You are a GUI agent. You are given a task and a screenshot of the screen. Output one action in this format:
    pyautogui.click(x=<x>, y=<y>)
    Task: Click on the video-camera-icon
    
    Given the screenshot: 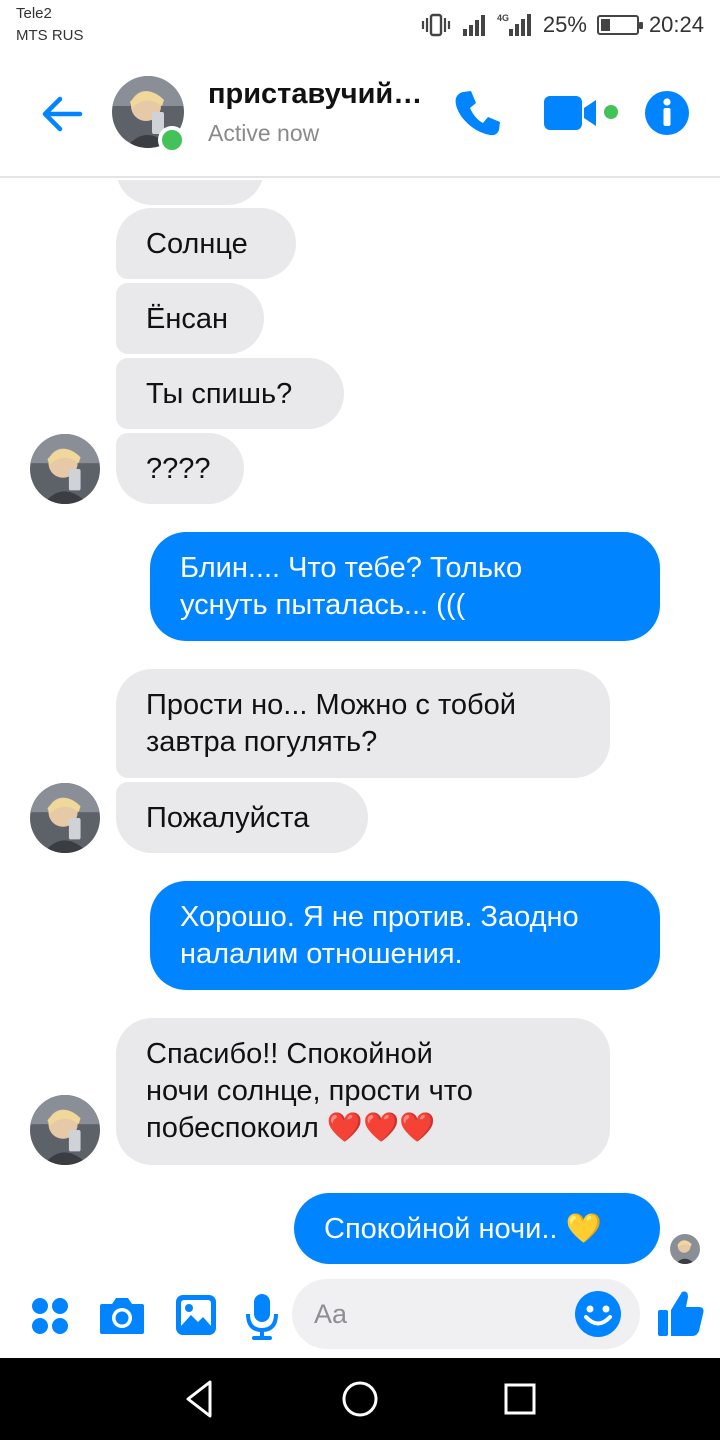 What is the action you would take?
    pyautogui.click(x=572, y=113)
    